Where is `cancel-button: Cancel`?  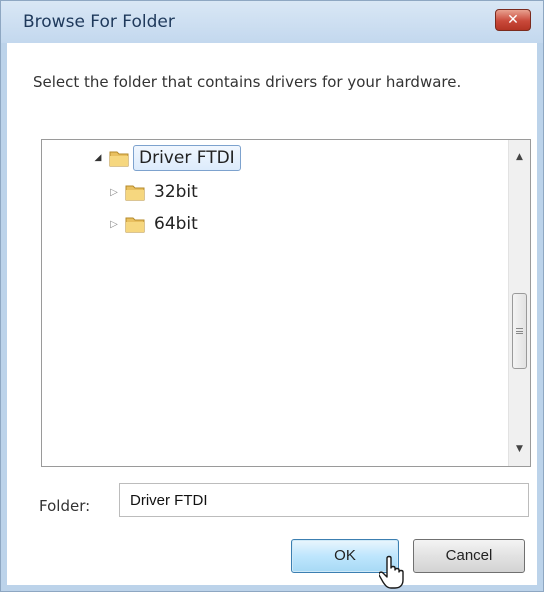
cancel-button: Cancel is located at coordinates (469, 556).